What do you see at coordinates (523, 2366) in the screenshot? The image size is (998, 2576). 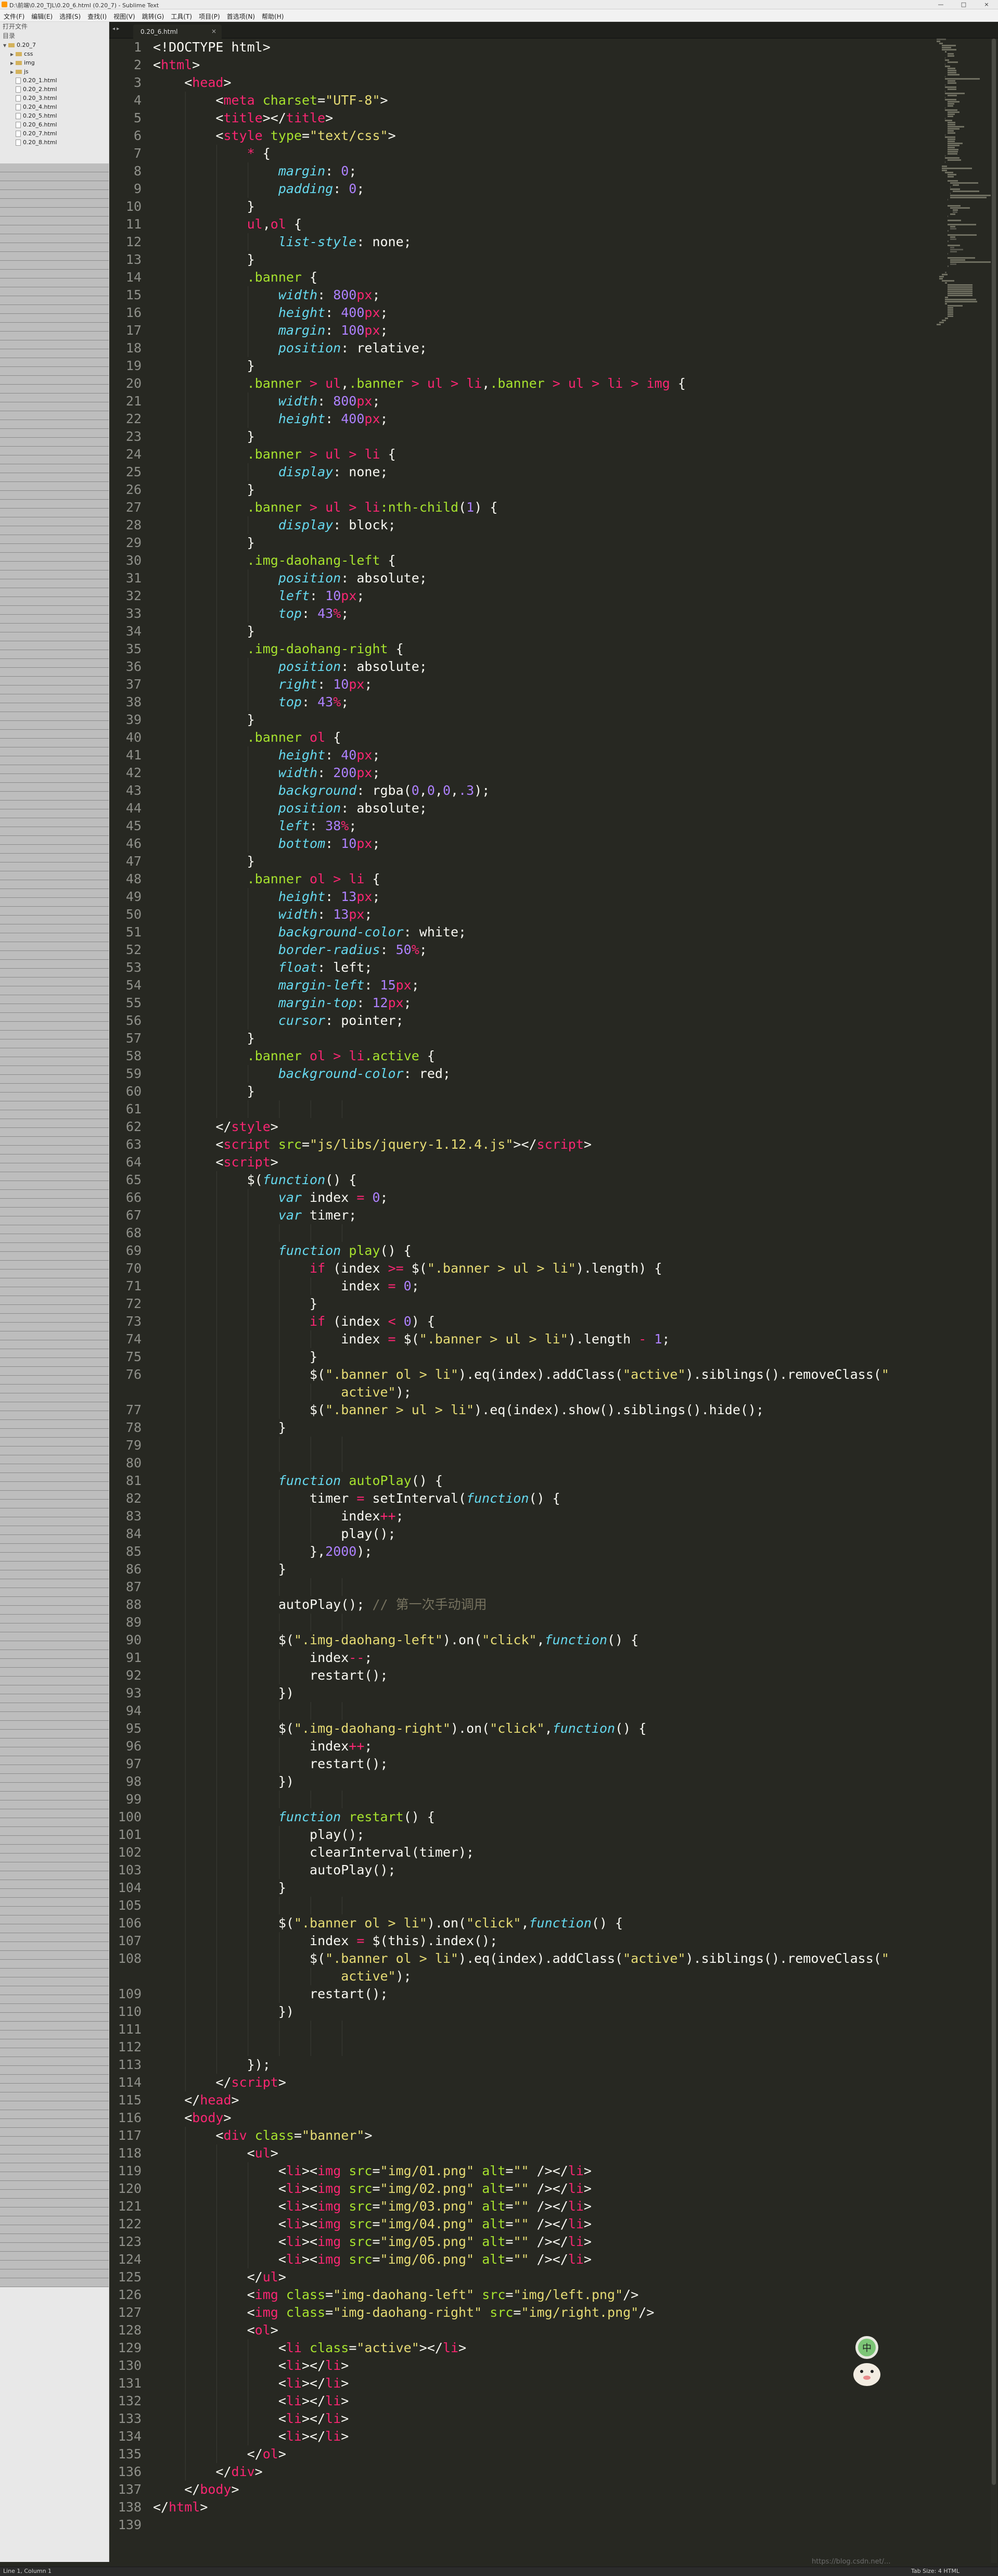 I see `code-line: 130 <li></li>` at bounding box center [523, 2366].